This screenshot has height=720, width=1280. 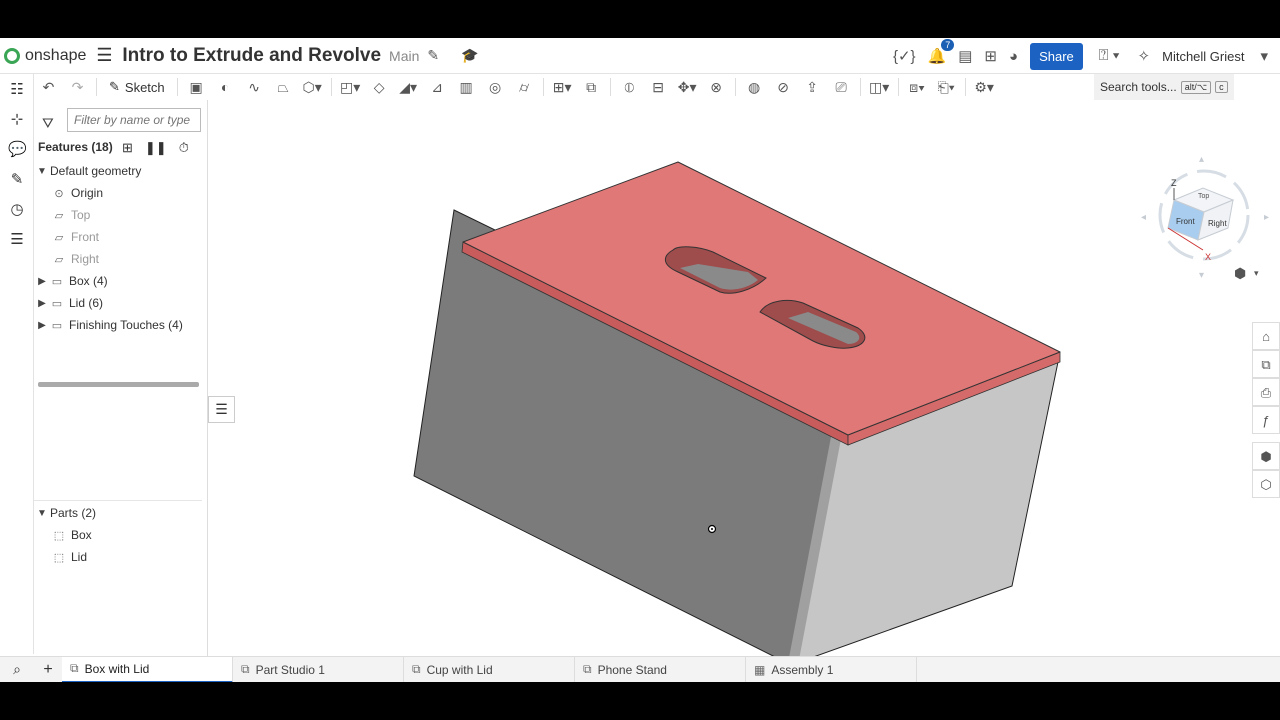 What do you see at coordinates (990, 56) in the screenshot?
I see `app-store-icon: ⊞` at bounding box center [990, 56].